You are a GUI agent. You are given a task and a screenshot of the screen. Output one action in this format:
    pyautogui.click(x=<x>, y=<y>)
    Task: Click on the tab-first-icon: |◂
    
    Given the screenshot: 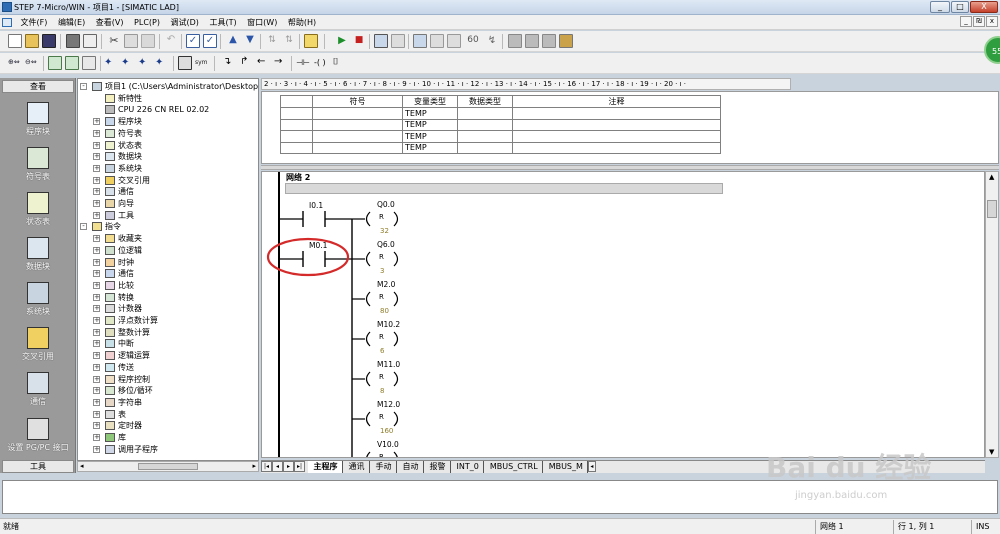 What is the action you would take?
    pyautogui.click(x=266, y=466)
    